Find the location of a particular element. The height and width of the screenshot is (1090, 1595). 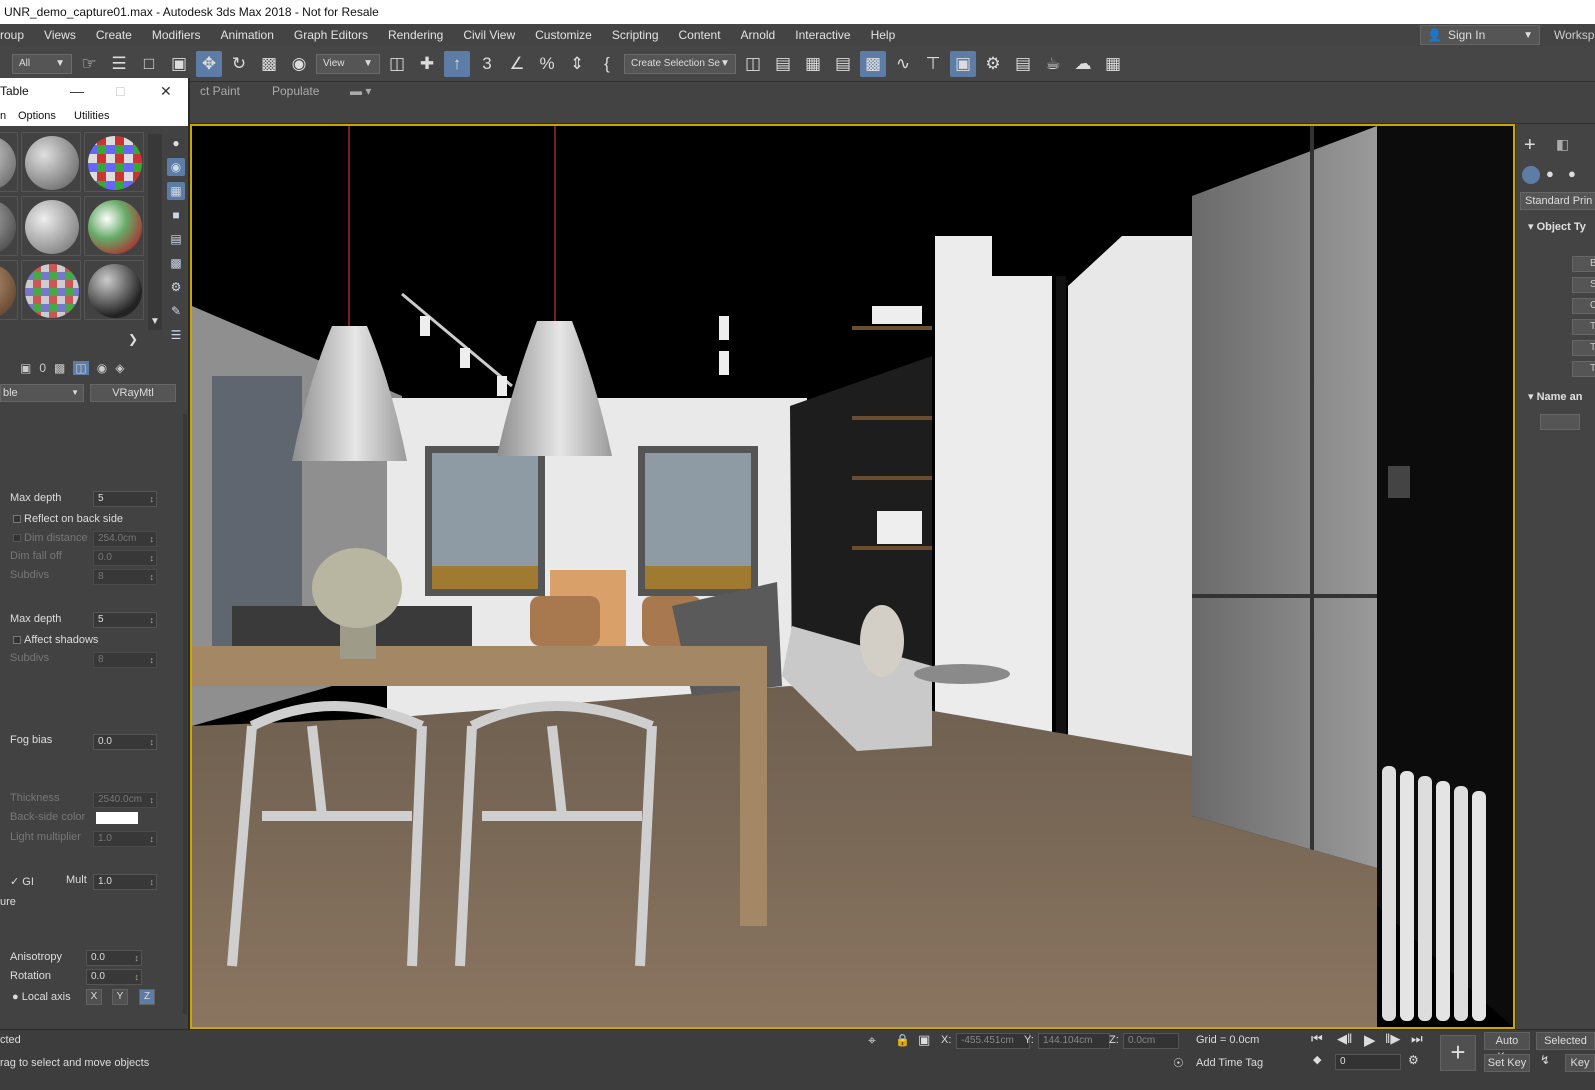

render-in-cloud-icon: ☁ is located at coordinates (1083, 64).